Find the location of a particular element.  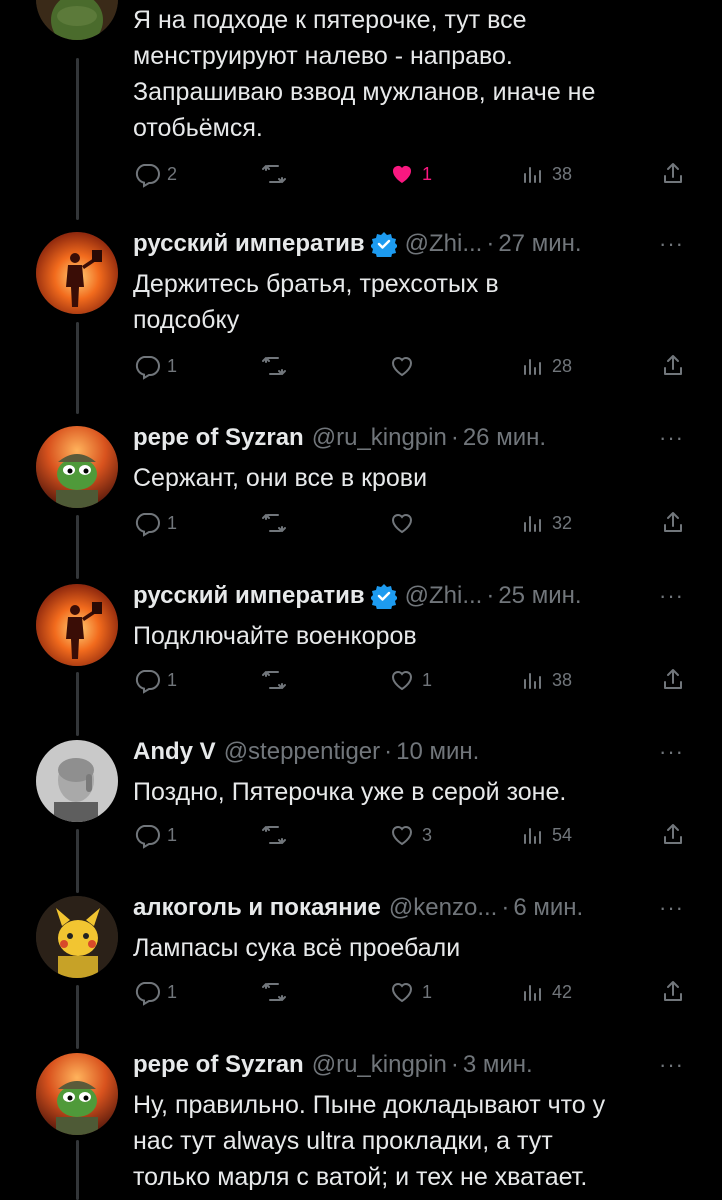

speech-bubble-icon is located at coordinates (147, 992).